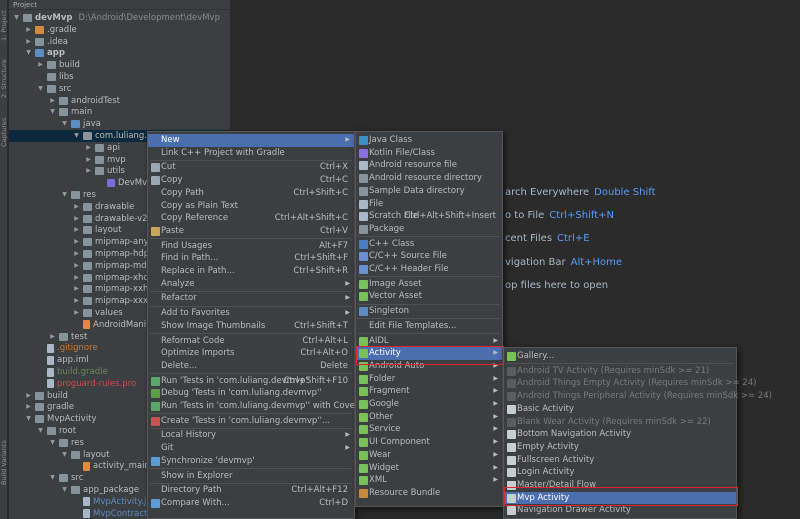 This screenshot has width=800, height=519. What do you see at coordinates (63, 360) in the screenshot?
I see `tree-item: app.iml` at bounding box center [63, 360].